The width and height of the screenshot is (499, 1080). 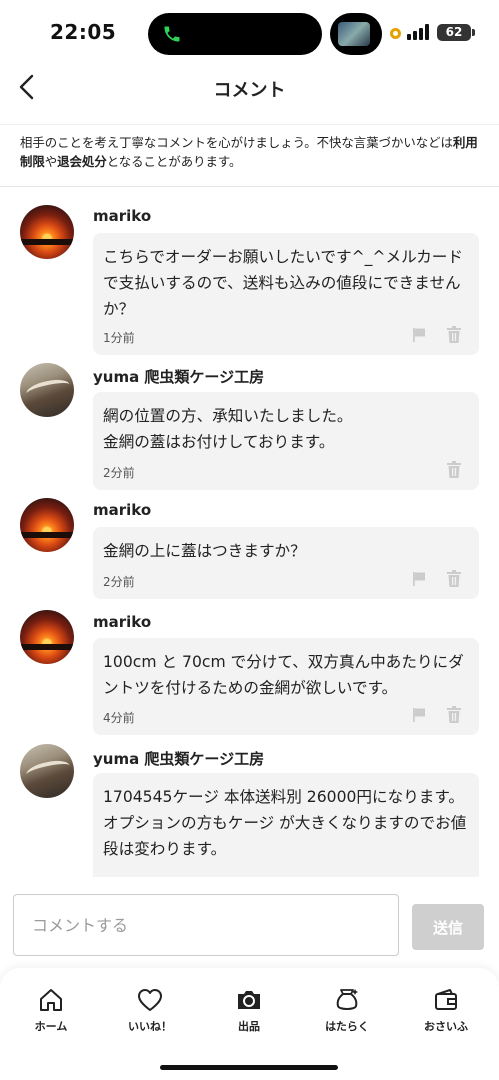 I want to click on tab-label: 出品, so click(x=249, y=1026).